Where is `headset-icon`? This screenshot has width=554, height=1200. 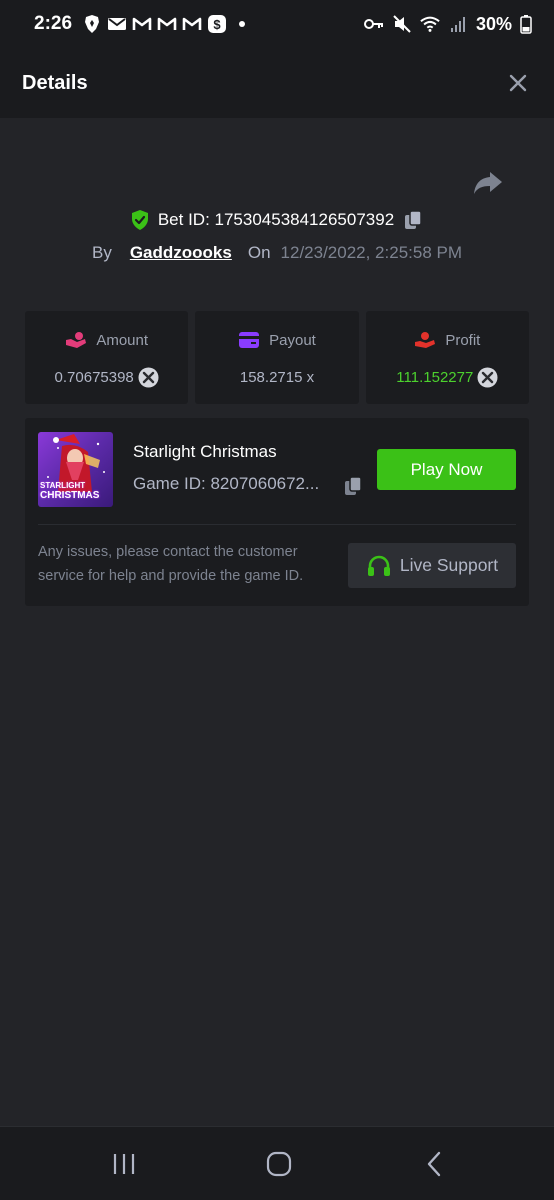
headset-icon is located at coordinates (378, 565).